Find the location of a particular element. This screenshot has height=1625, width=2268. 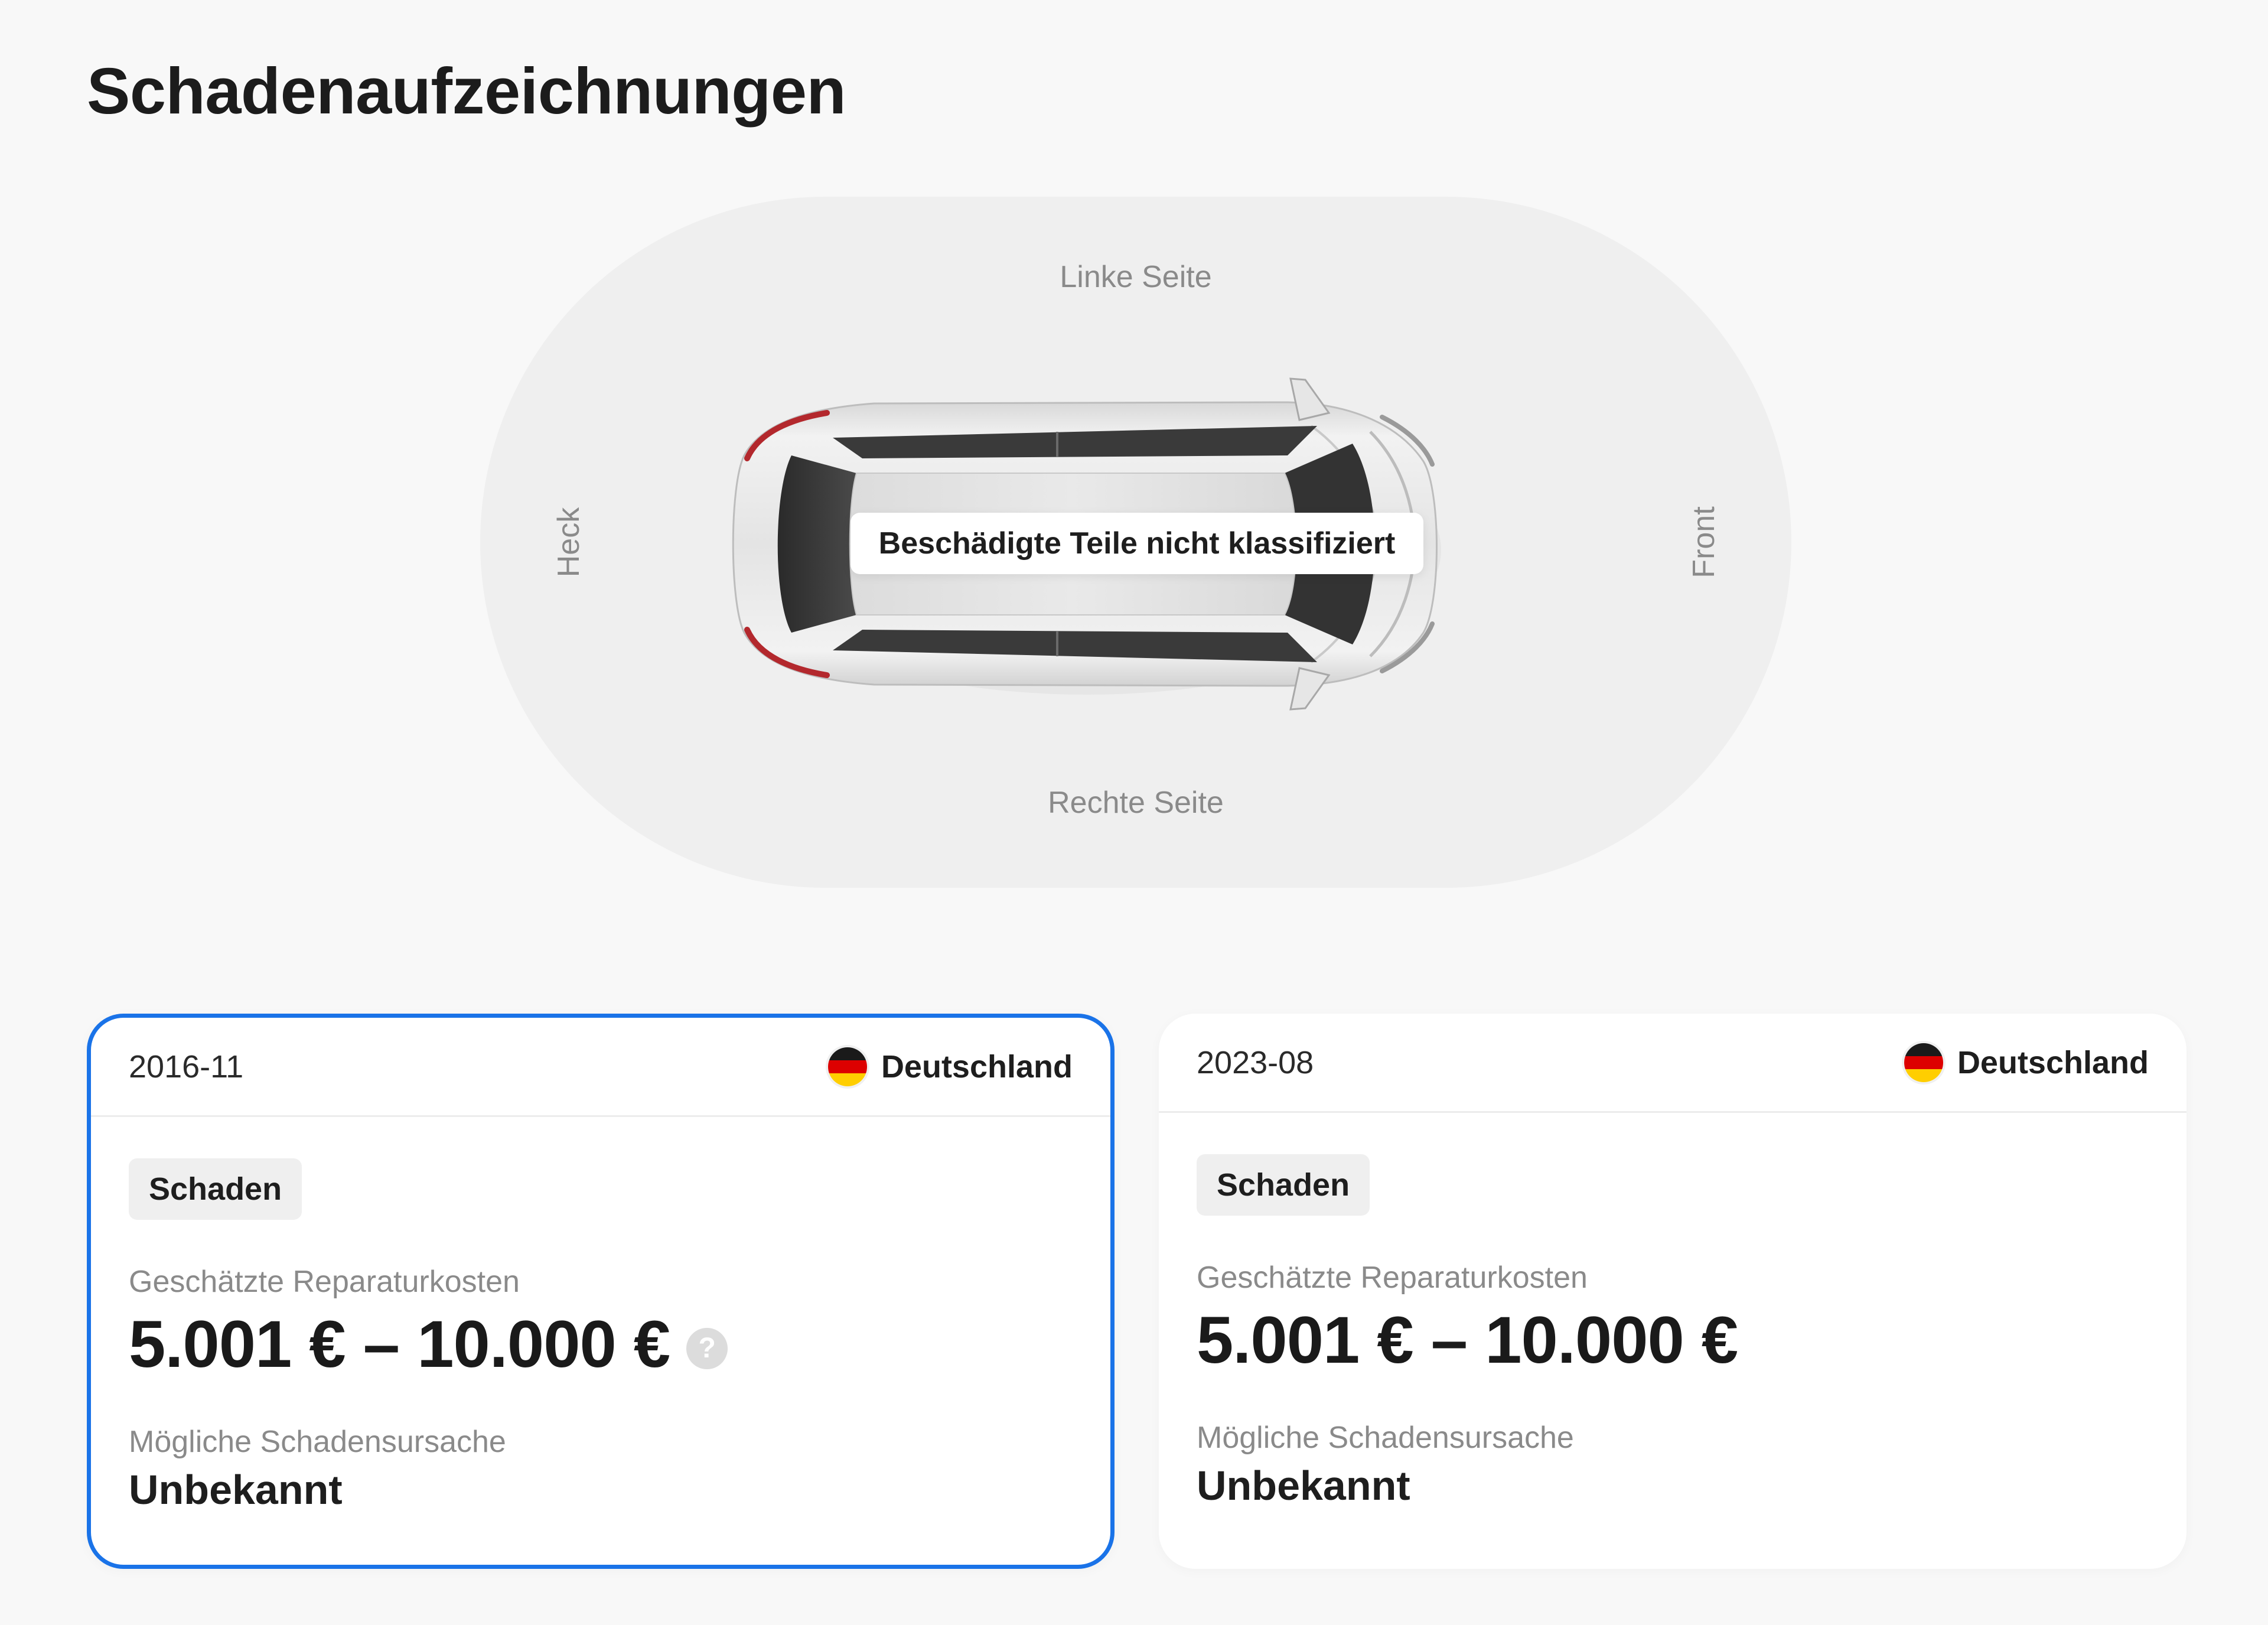

repair-cost-row: 5.001 € – 10.000 € ? is located at coordinates (601, 1345).